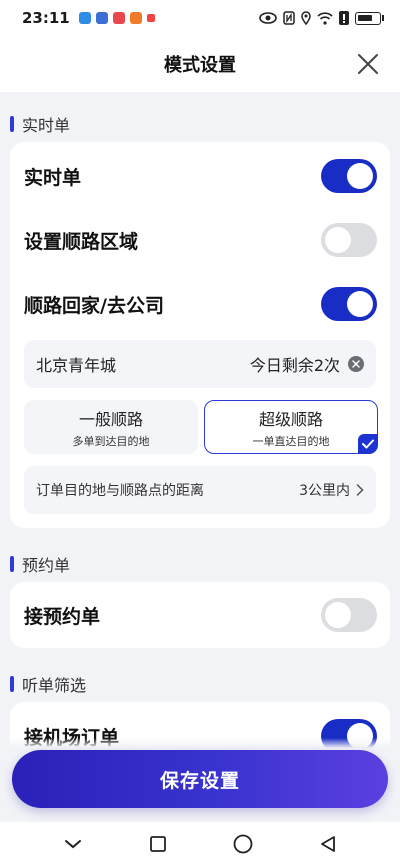 Image resolution: width=400 pixels, height=866 pixels. Describe the element at coordinates (200, 364) in the screenshot. I see `address-box: 北京青年城 今日剩余2次` at that location.